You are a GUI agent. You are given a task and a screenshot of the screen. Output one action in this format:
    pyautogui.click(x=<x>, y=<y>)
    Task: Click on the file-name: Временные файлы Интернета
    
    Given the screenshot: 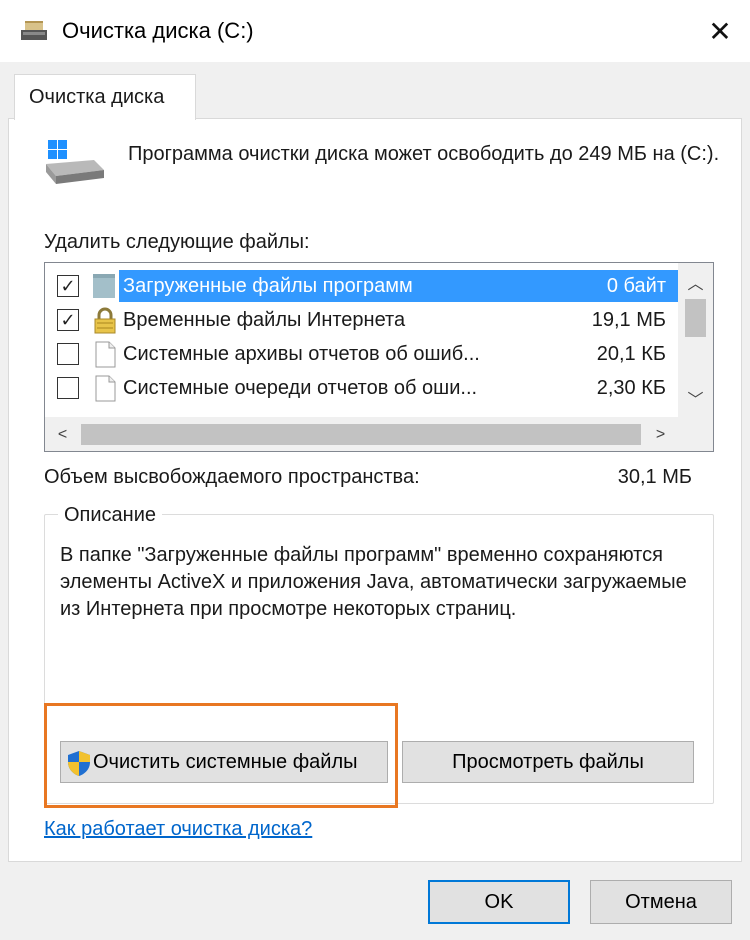 What is the action you would take?
    pyautogui.click(x=264, y=320)
    